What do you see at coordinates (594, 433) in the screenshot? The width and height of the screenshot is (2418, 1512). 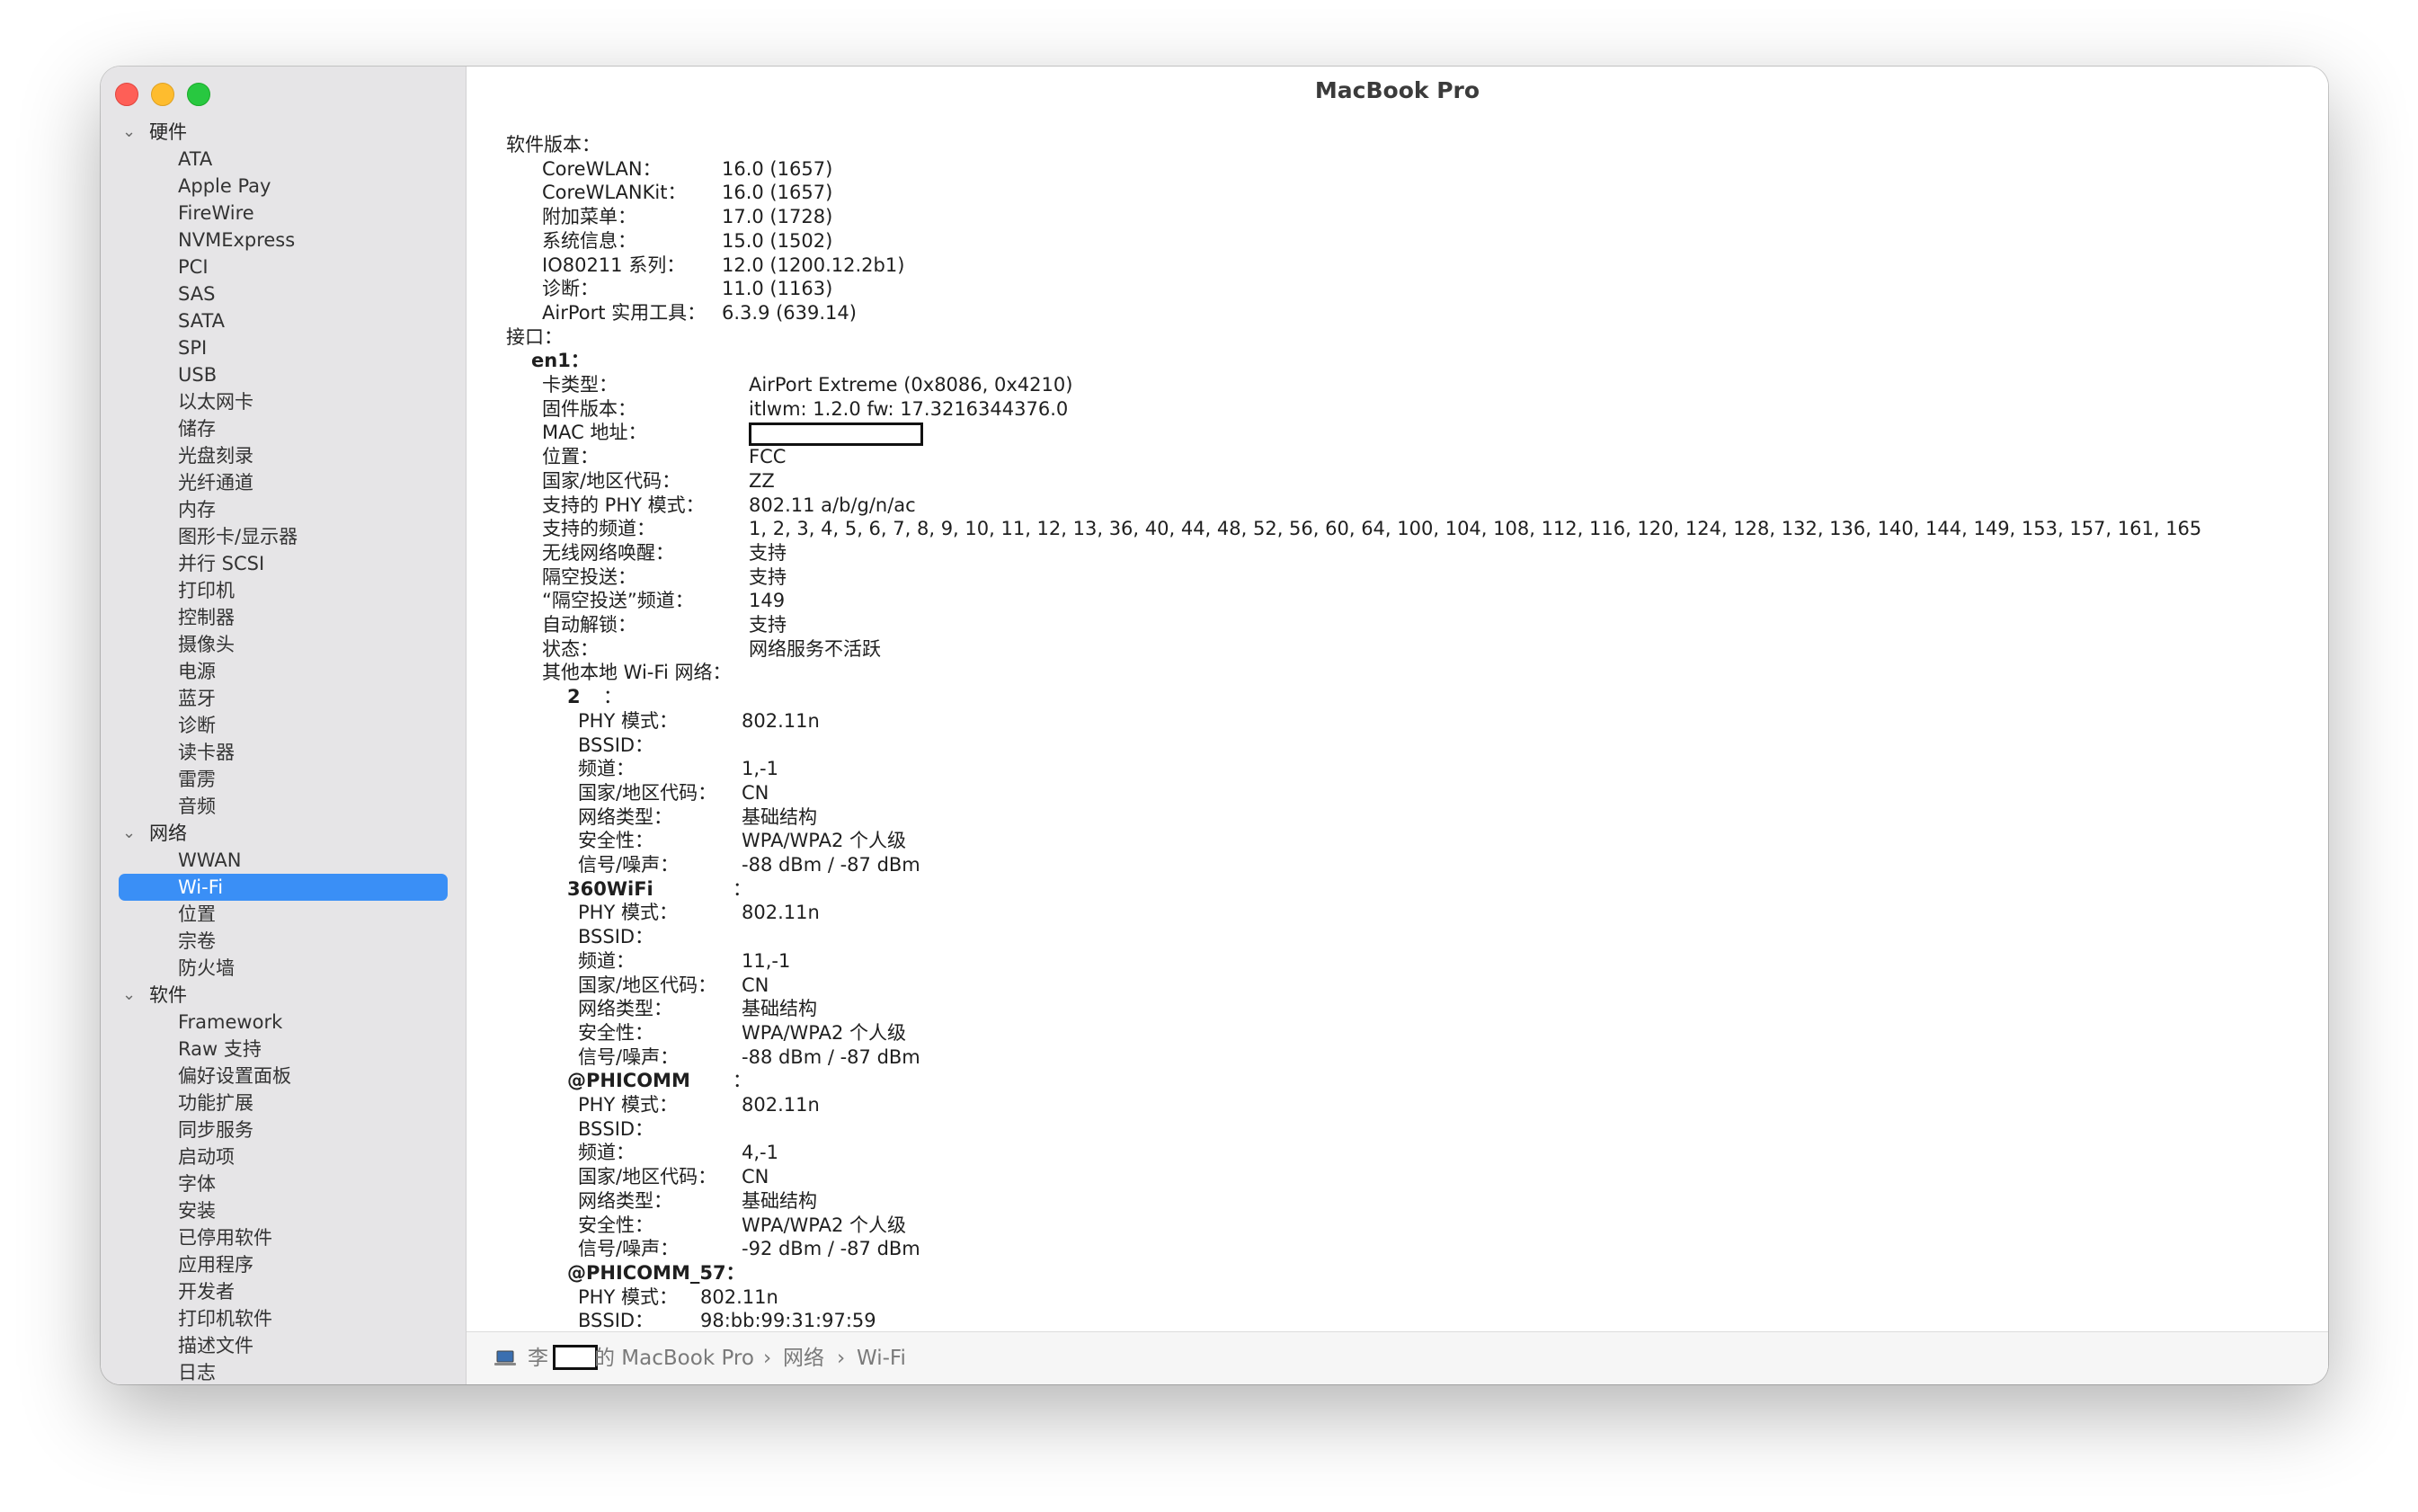 I see `field-label: MAC 地址：` at bounding box center [594, 433].